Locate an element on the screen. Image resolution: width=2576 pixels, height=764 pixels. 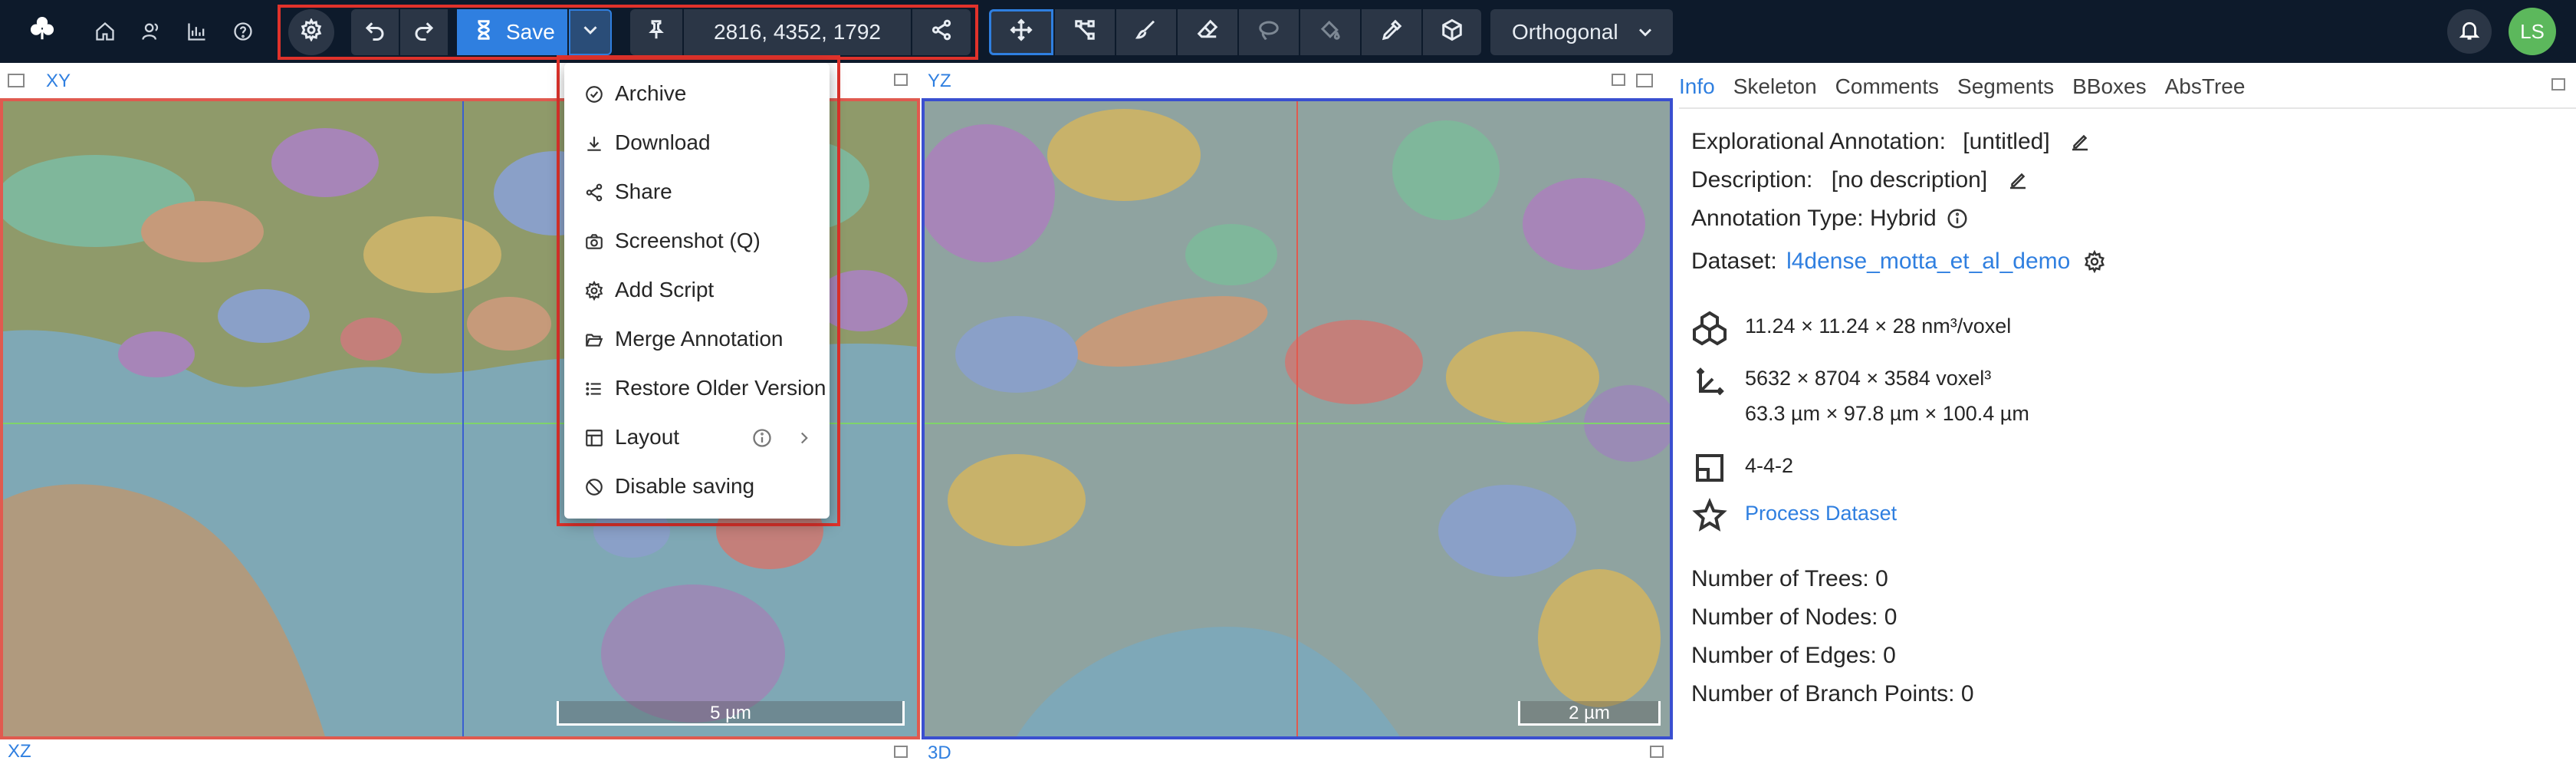
tabs-divider is located at coordinates (2127, 108).